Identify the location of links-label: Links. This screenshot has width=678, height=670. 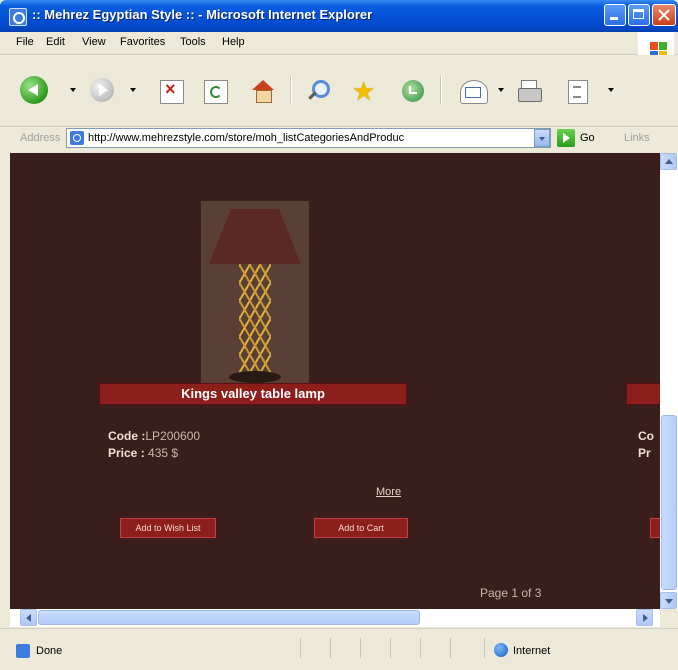
(637, 138).